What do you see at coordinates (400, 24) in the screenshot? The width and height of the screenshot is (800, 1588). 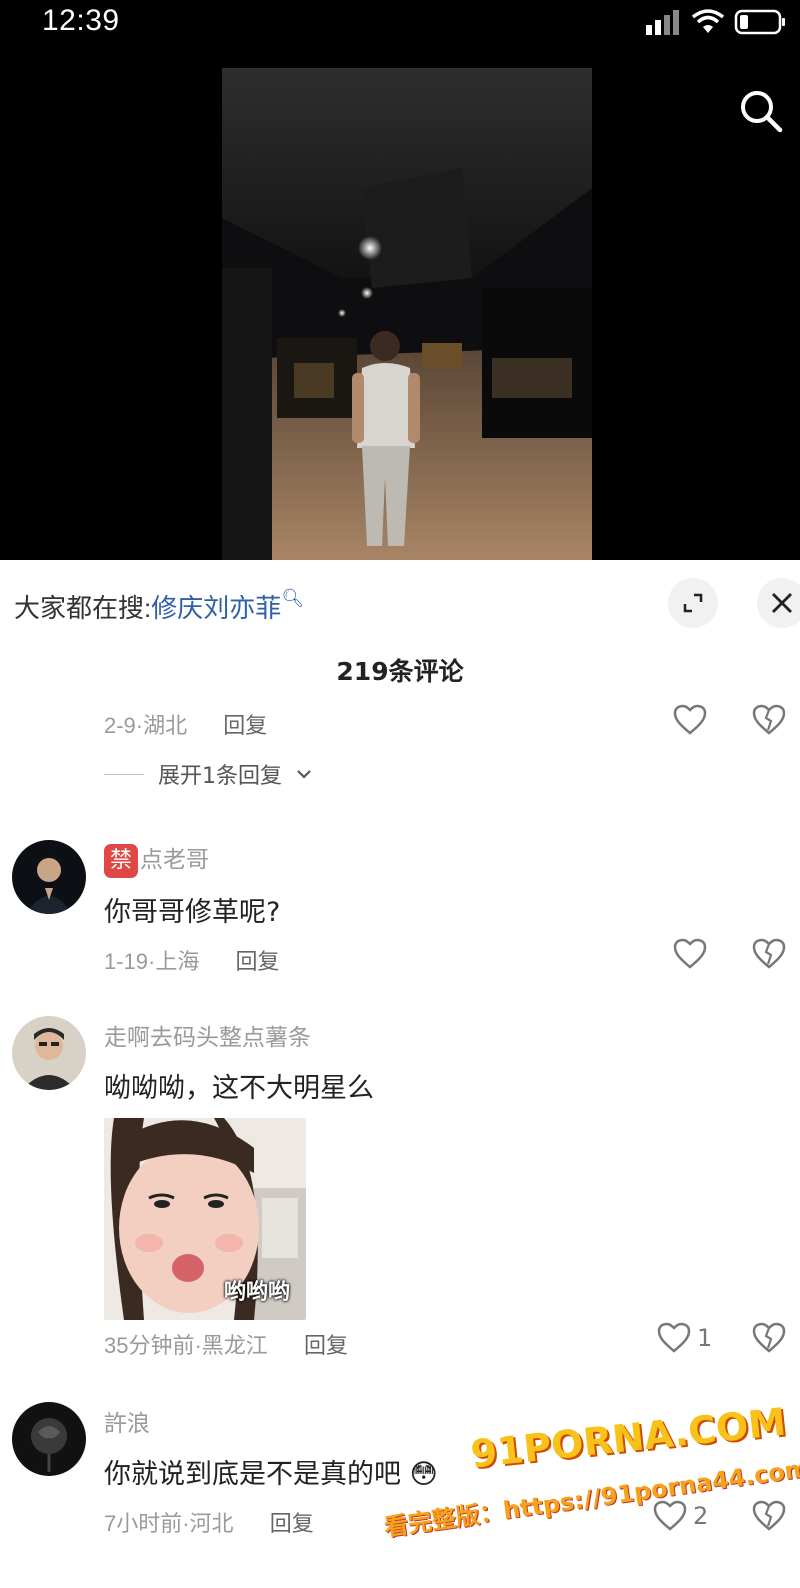 I see `status-bar: 12:39` at bounding box center [400, 24].